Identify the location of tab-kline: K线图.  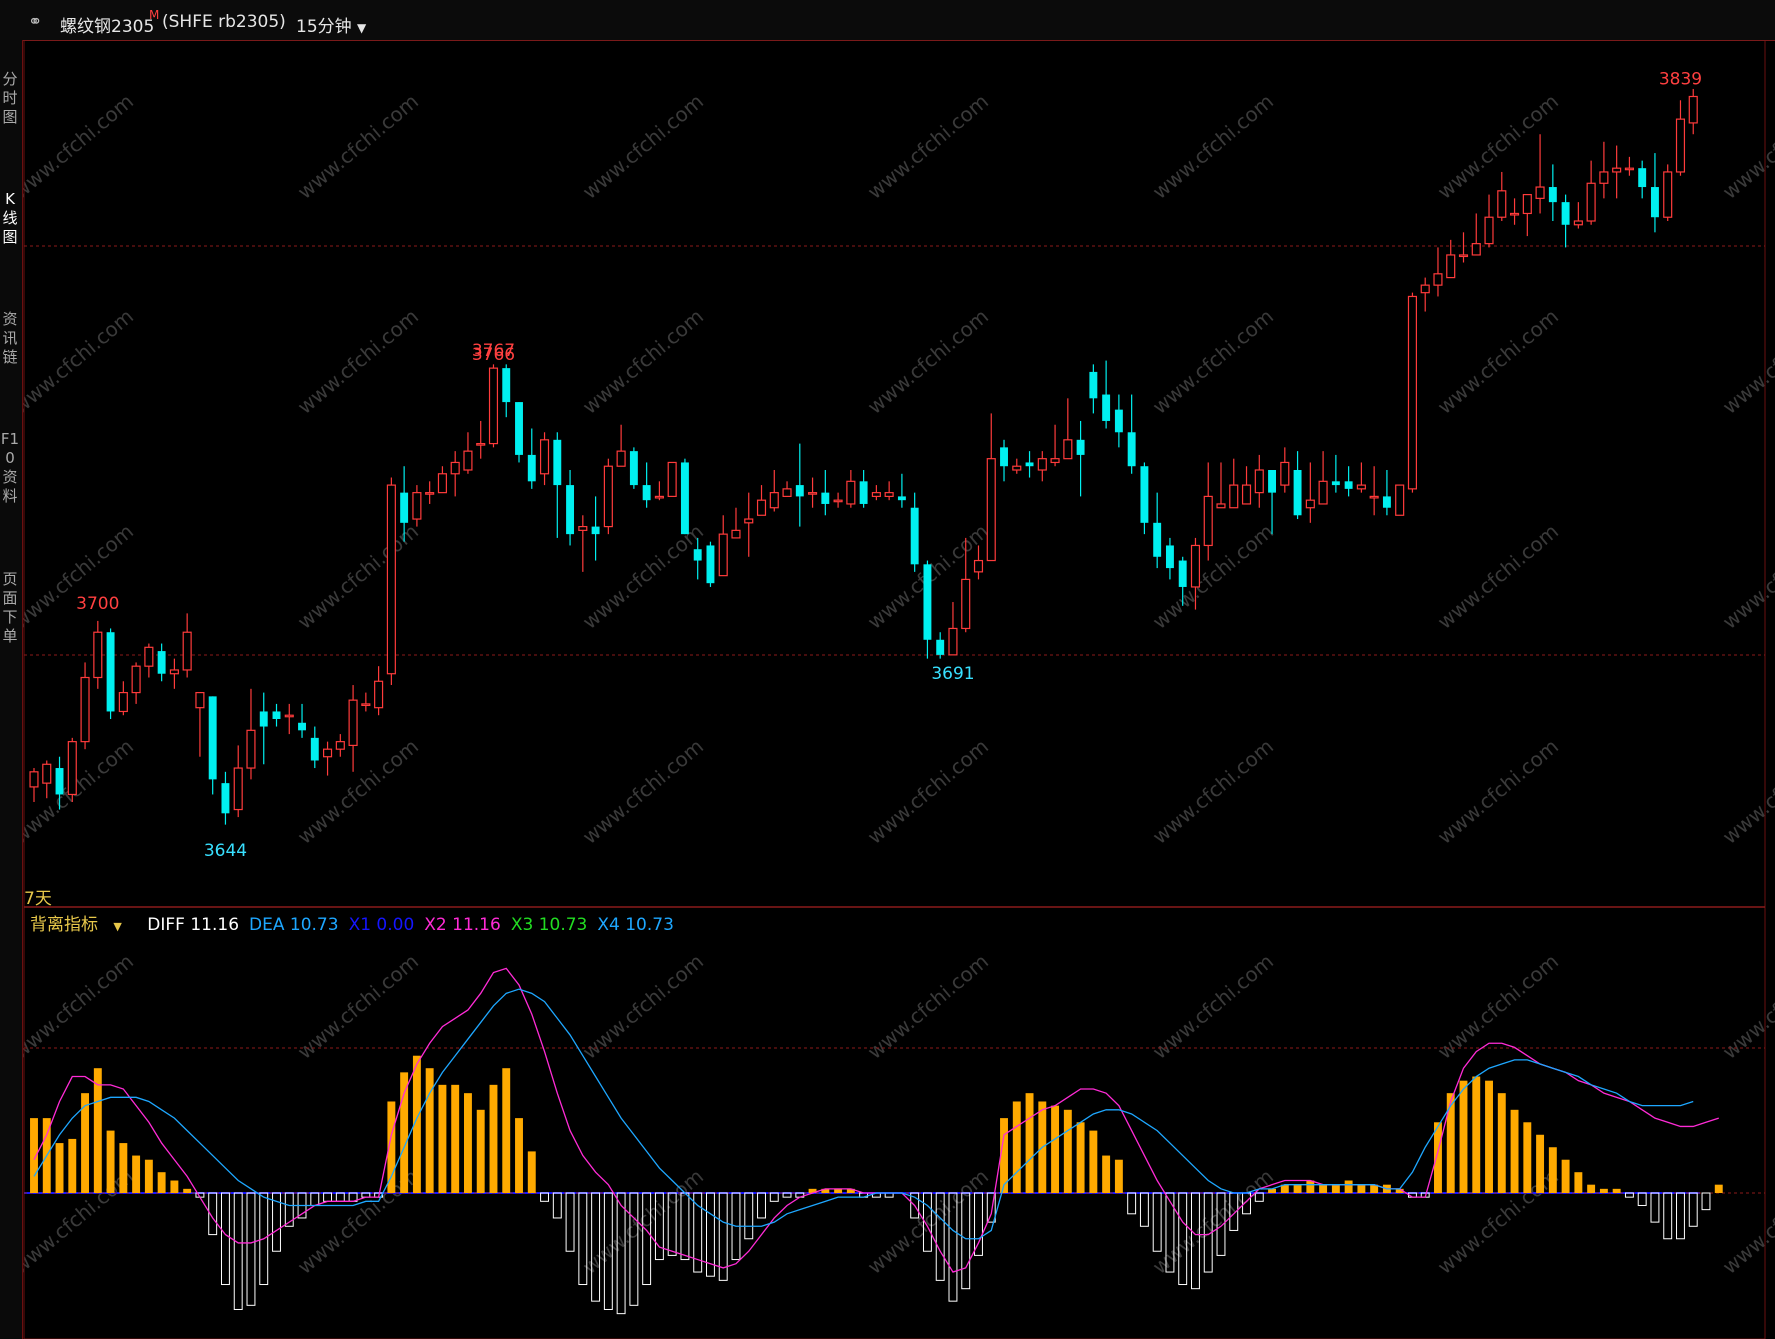
(10, 218).